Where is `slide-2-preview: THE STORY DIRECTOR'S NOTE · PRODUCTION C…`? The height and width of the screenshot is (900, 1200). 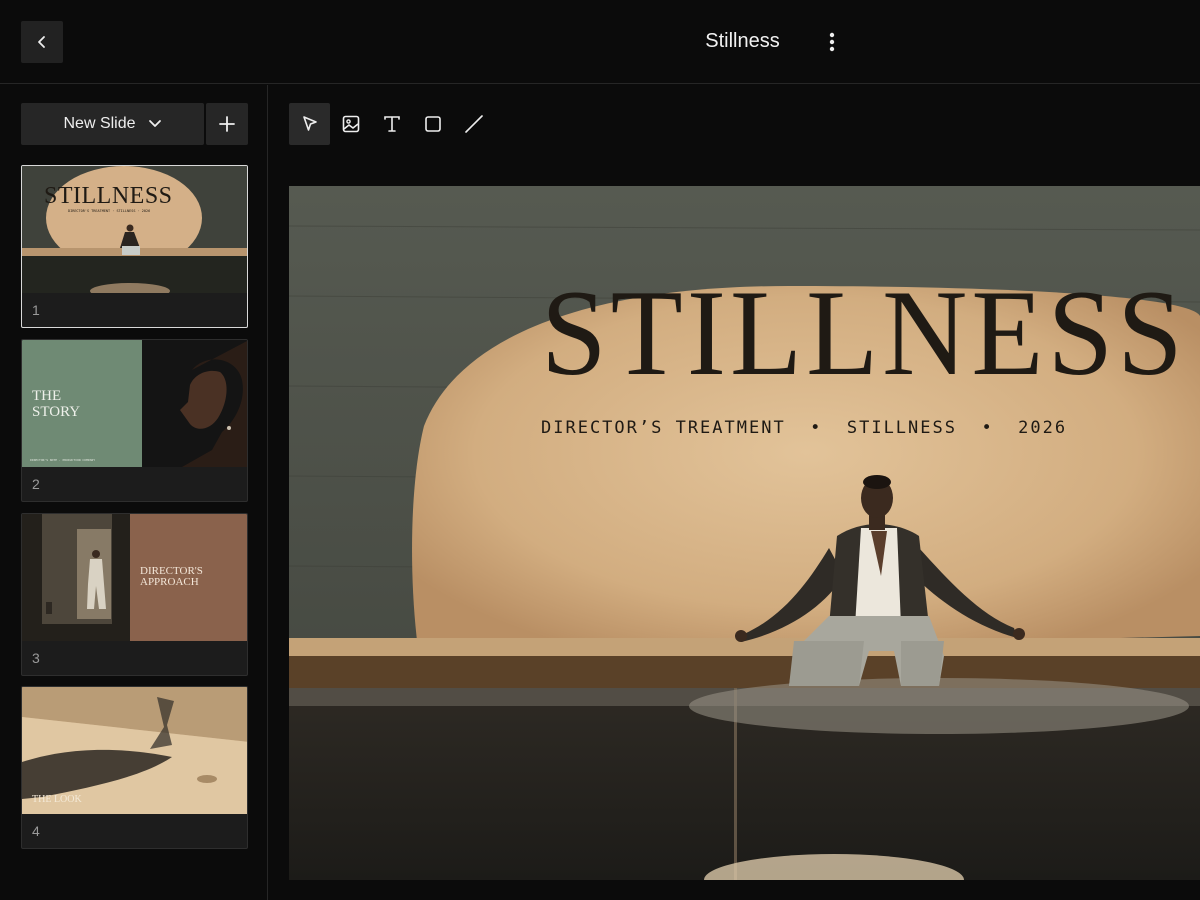
slide-2-preview: THE STORY DIRECTOR'S NOTE · PRODUCTION C… is located at coordinates (134, 403).